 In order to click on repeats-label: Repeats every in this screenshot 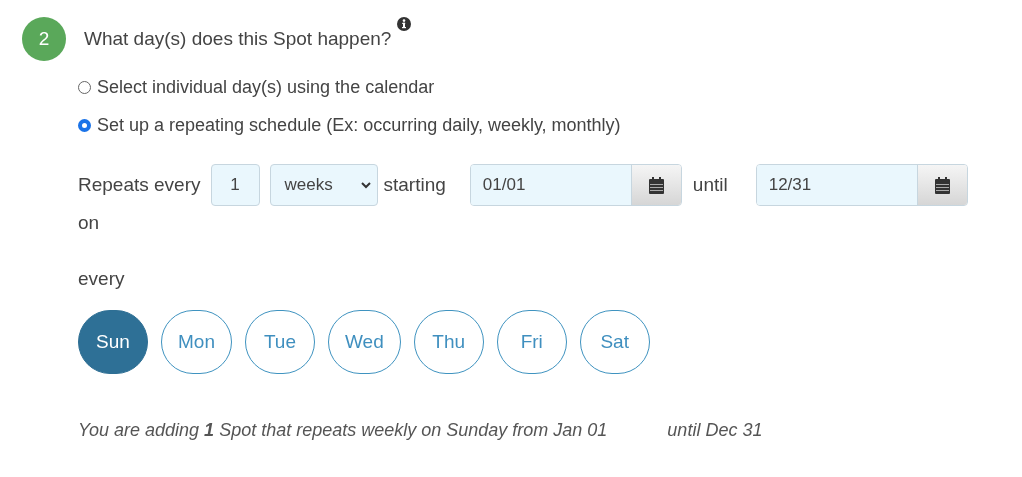, I will do `click(139, 185)`.